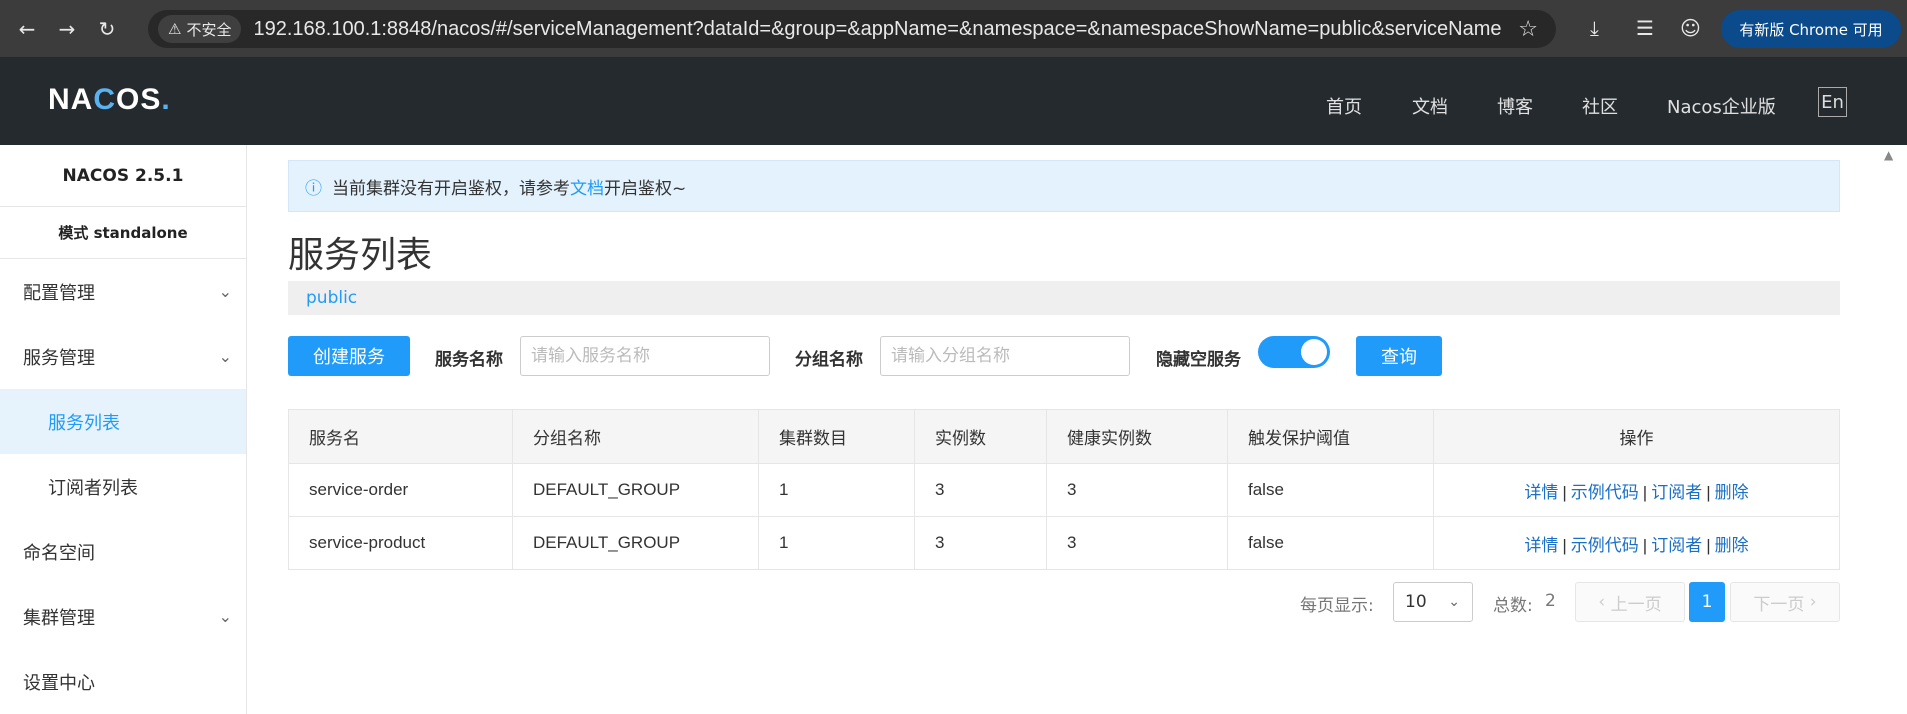  Describe the element at coordinates (84, 423) in the screenshot. I see `sidebar-item-label: 服务列表` at that location.